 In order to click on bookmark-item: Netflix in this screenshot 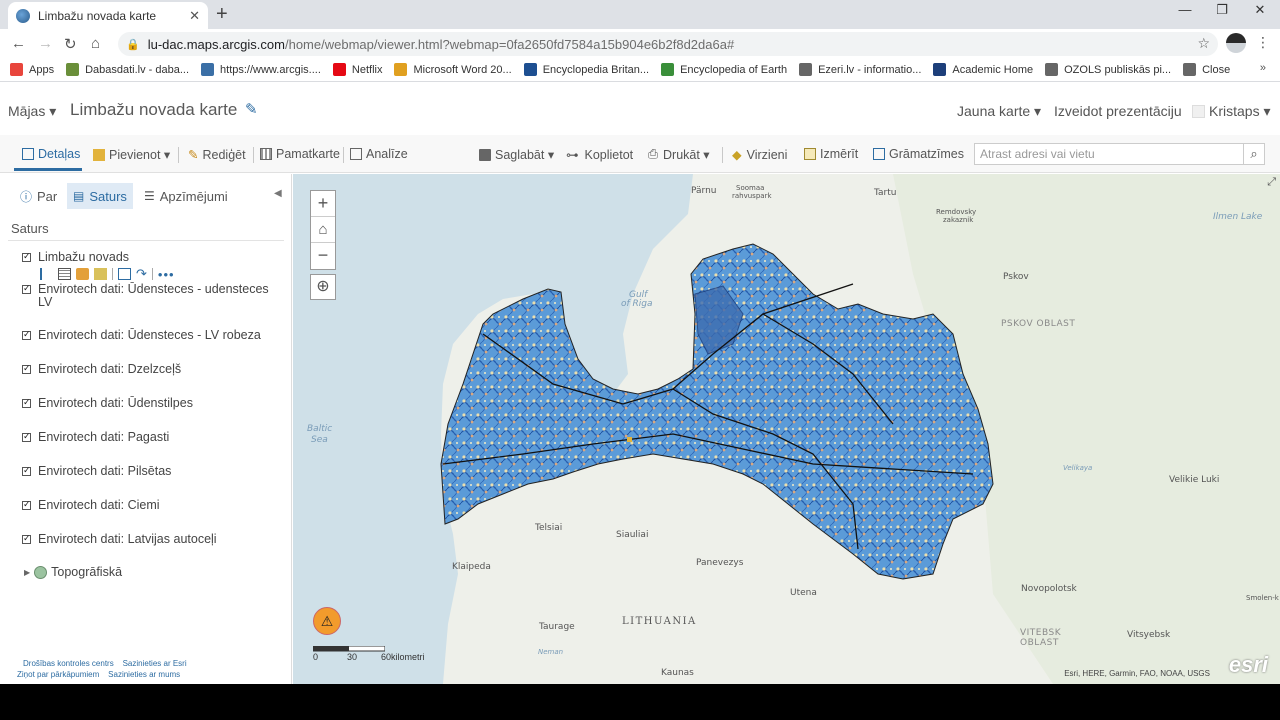, I will do `click(357, 69)`.